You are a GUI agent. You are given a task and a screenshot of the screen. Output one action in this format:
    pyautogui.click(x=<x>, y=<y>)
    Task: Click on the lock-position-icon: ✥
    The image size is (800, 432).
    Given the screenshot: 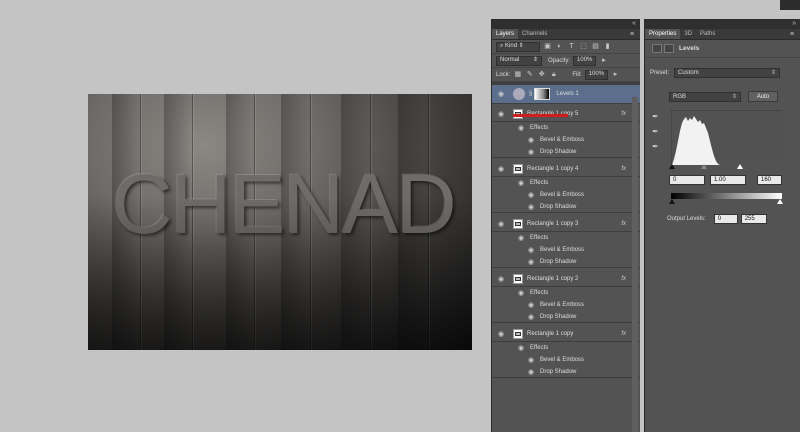 What is the action you would take?
    pyautogui.click(x=541, y=74)
    